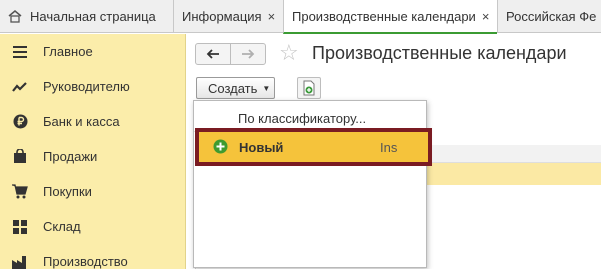  I want to click on sidebar-item-label: Главное, so click(68, 51).